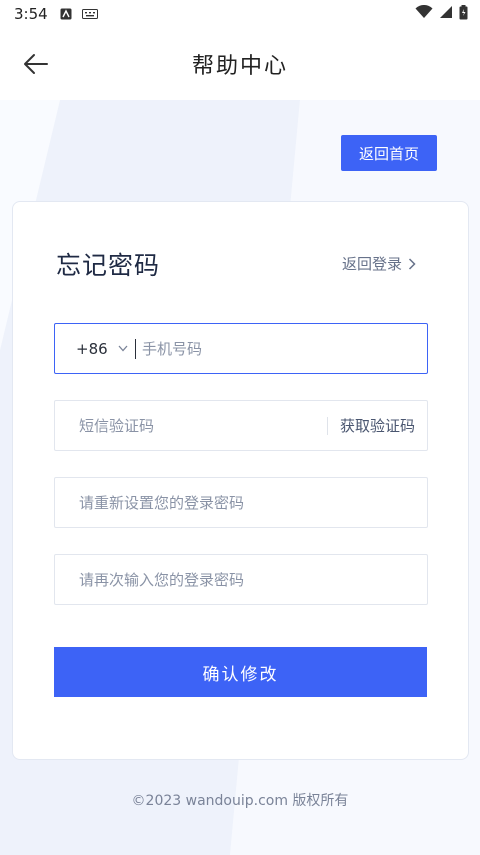 The height and width of the screenshot is (855, 480). I want to click on arrow-left-icon, so click(36, 64).